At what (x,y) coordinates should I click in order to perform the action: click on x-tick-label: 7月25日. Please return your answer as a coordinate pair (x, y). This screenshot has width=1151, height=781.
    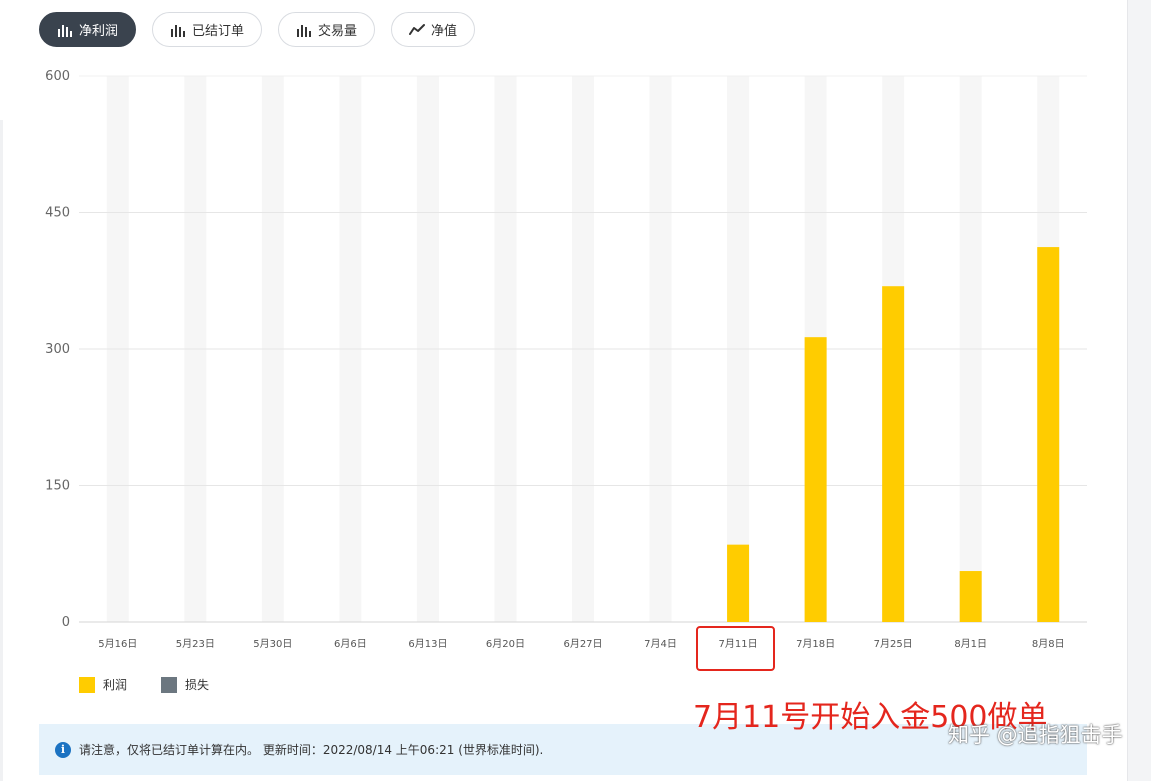
    Looking at the image, I should click on (893, 644).